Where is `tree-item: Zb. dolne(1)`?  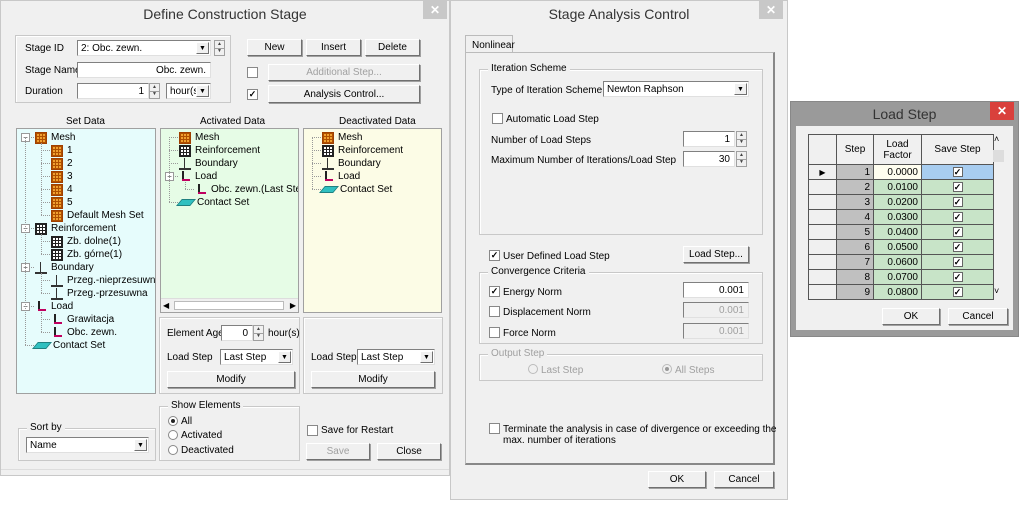 tree-item: Zb. dolne(1) is located at coordinates (86, 241).